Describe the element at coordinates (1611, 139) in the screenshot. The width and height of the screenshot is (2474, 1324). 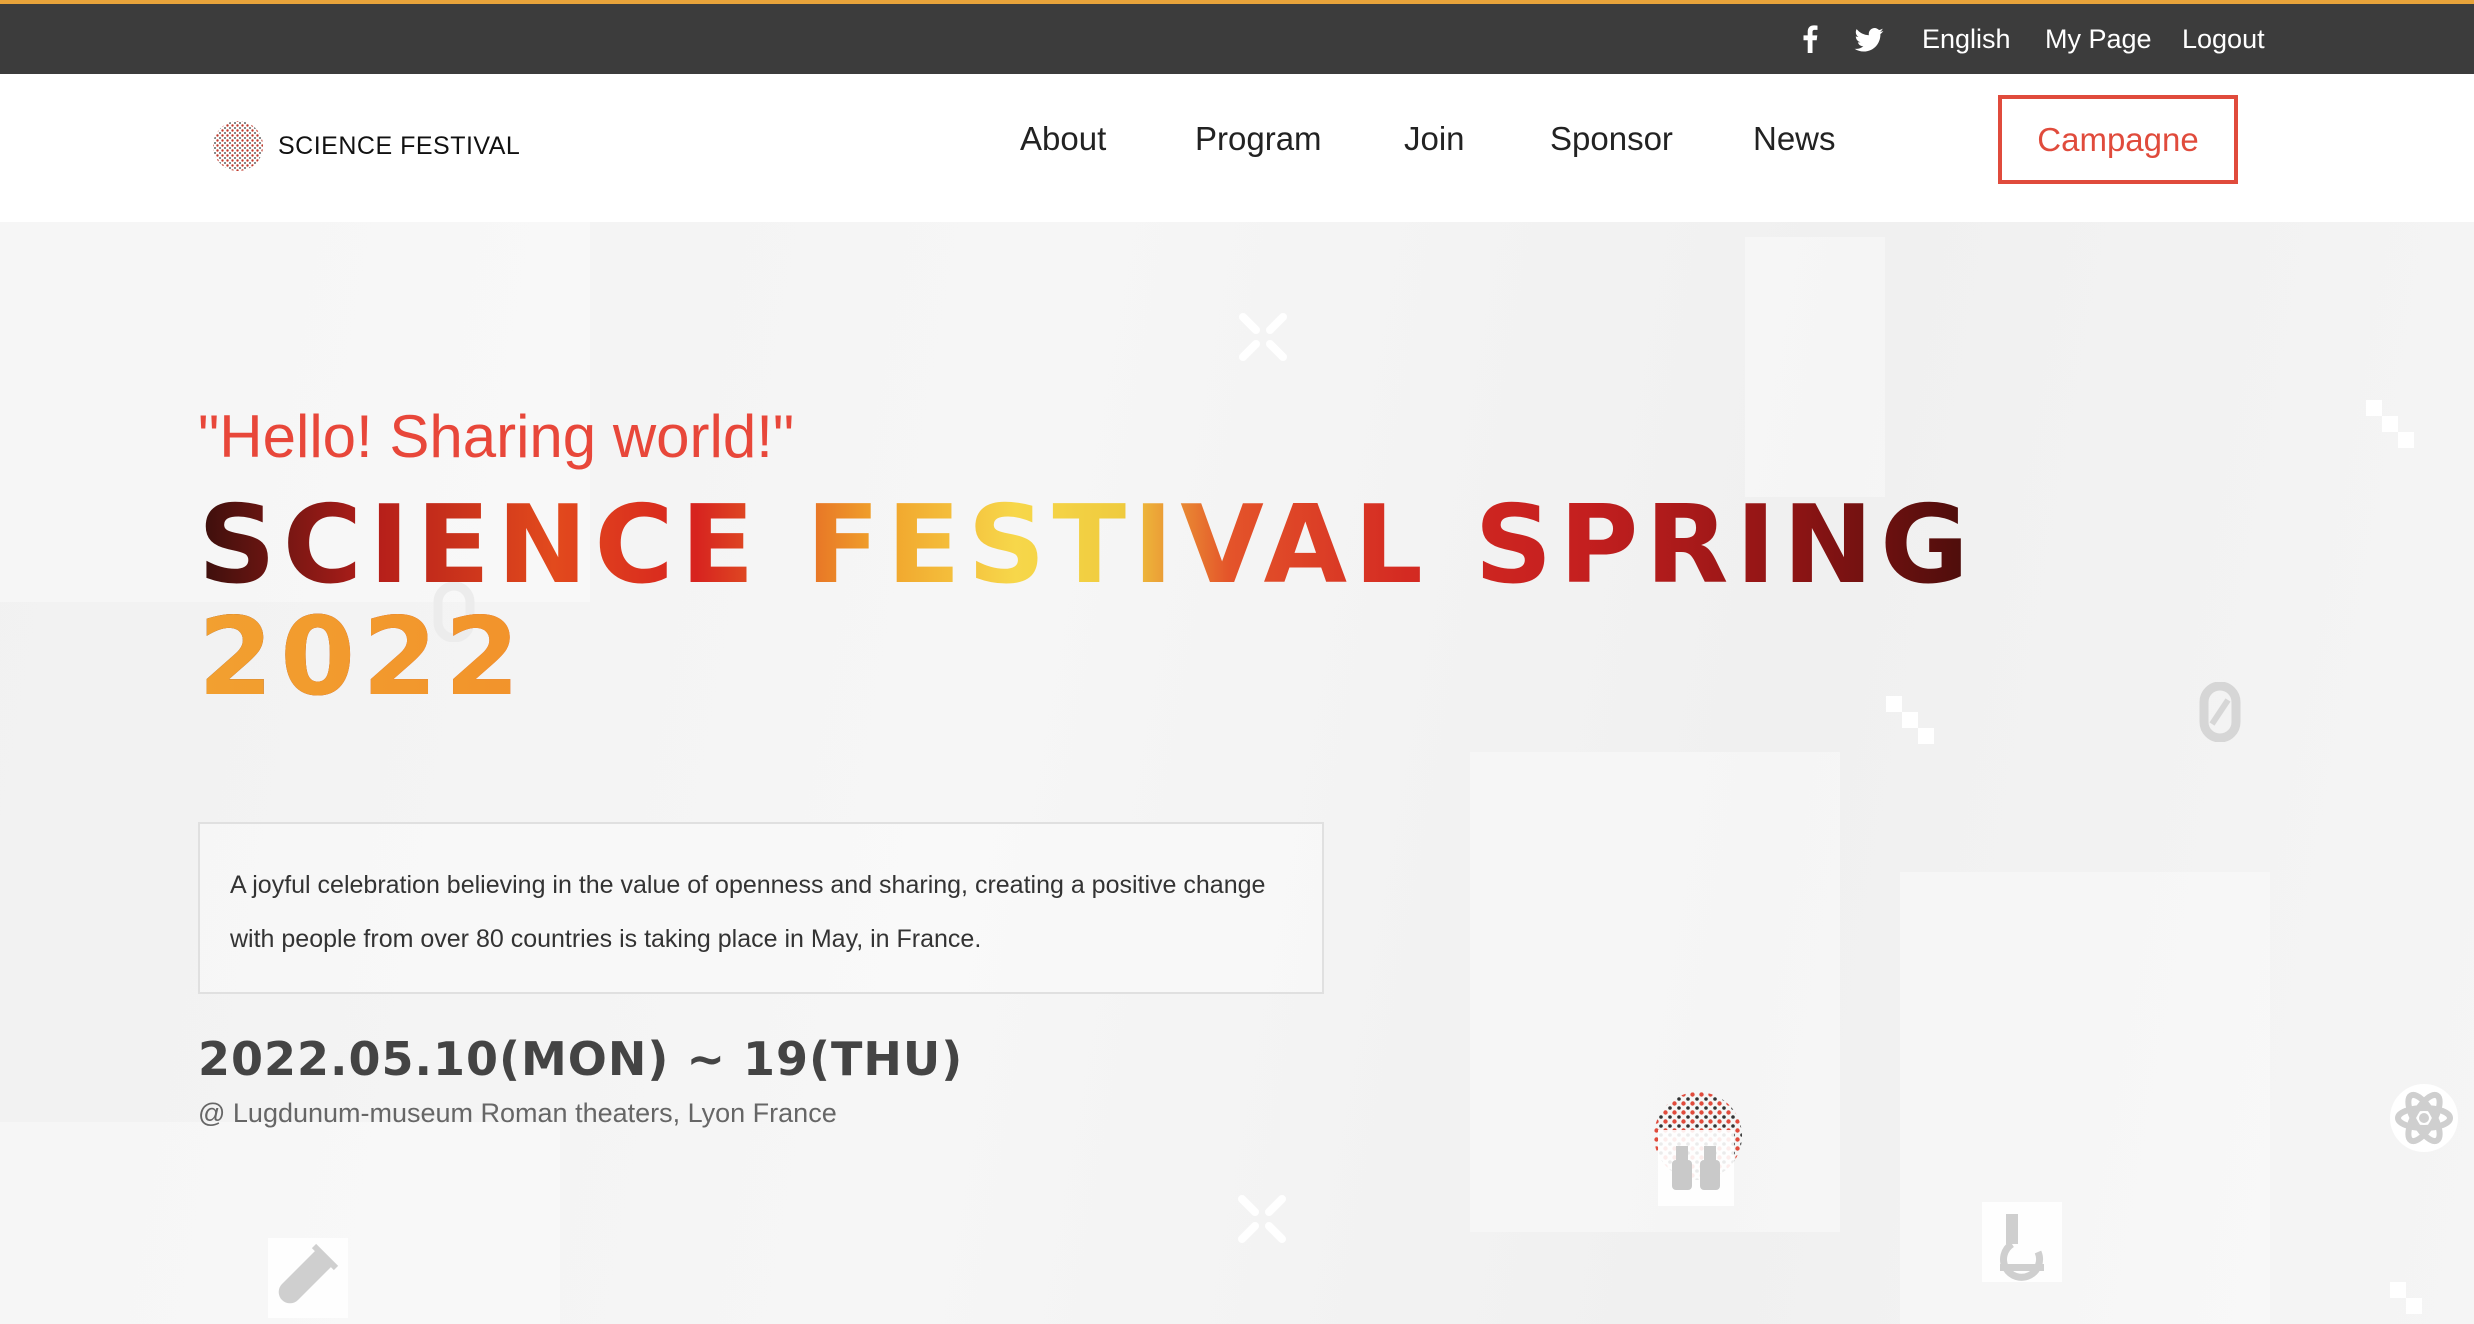
I see `nav-sponsor: Sponsor` at that location.